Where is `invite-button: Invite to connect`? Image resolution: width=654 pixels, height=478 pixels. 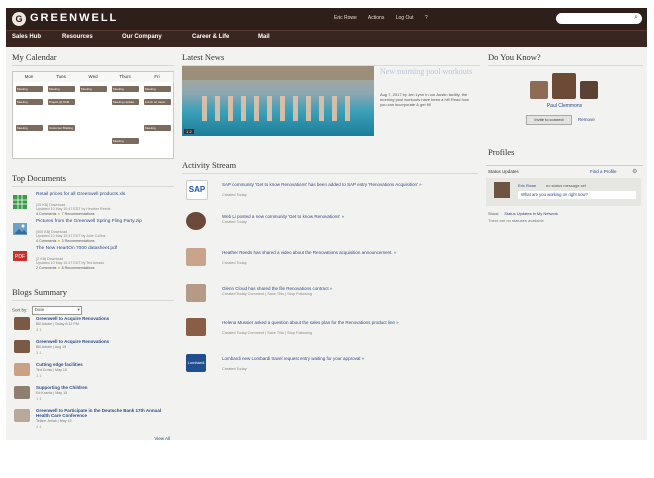 invite-button: Invite to connect is located at coordinates (549, 120).